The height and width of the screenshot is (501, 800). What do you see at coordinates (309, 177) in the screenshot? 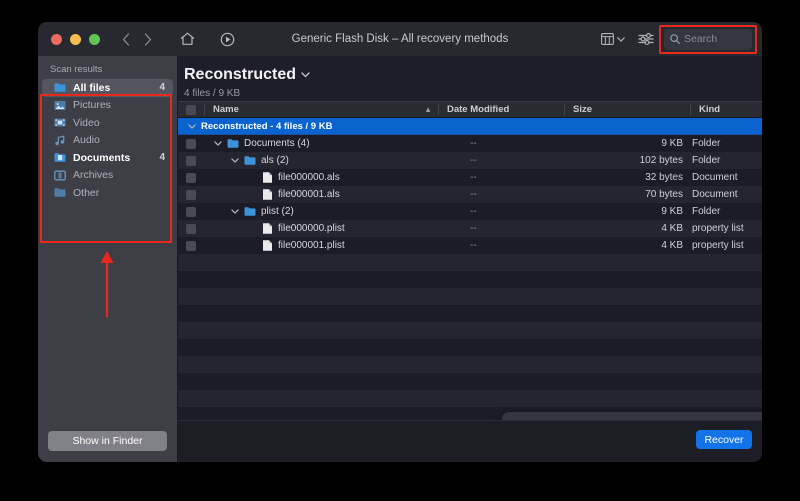
I see `row-name: file000000.als` at bounding box center [309, 177].